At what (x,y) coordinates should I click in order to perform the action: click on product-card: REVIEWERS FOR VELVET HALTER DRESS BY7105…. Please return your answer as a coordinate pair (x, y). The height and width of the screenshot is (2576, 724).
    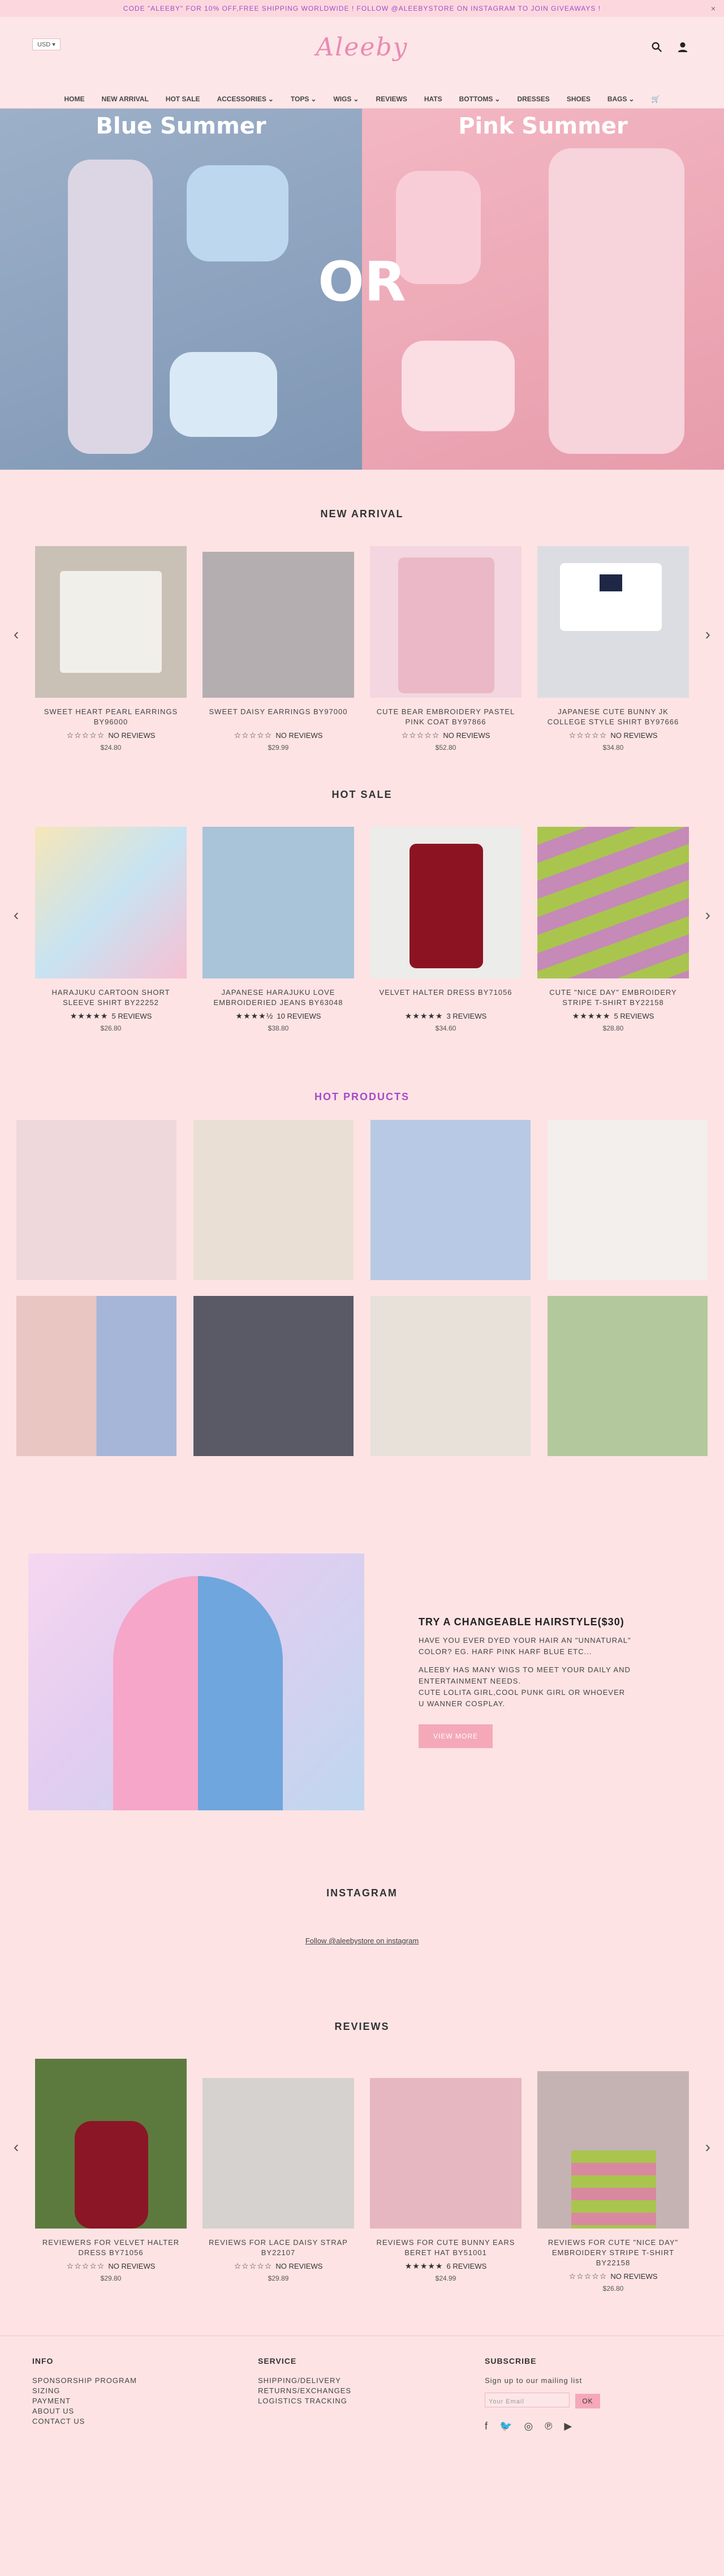
    Looking at the image, I should click on (111, 2175).